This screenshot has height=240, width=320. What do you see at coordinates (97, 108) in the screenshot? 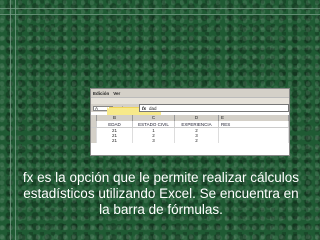
I see `name-box-value: A` at bounding box center [97, 108].